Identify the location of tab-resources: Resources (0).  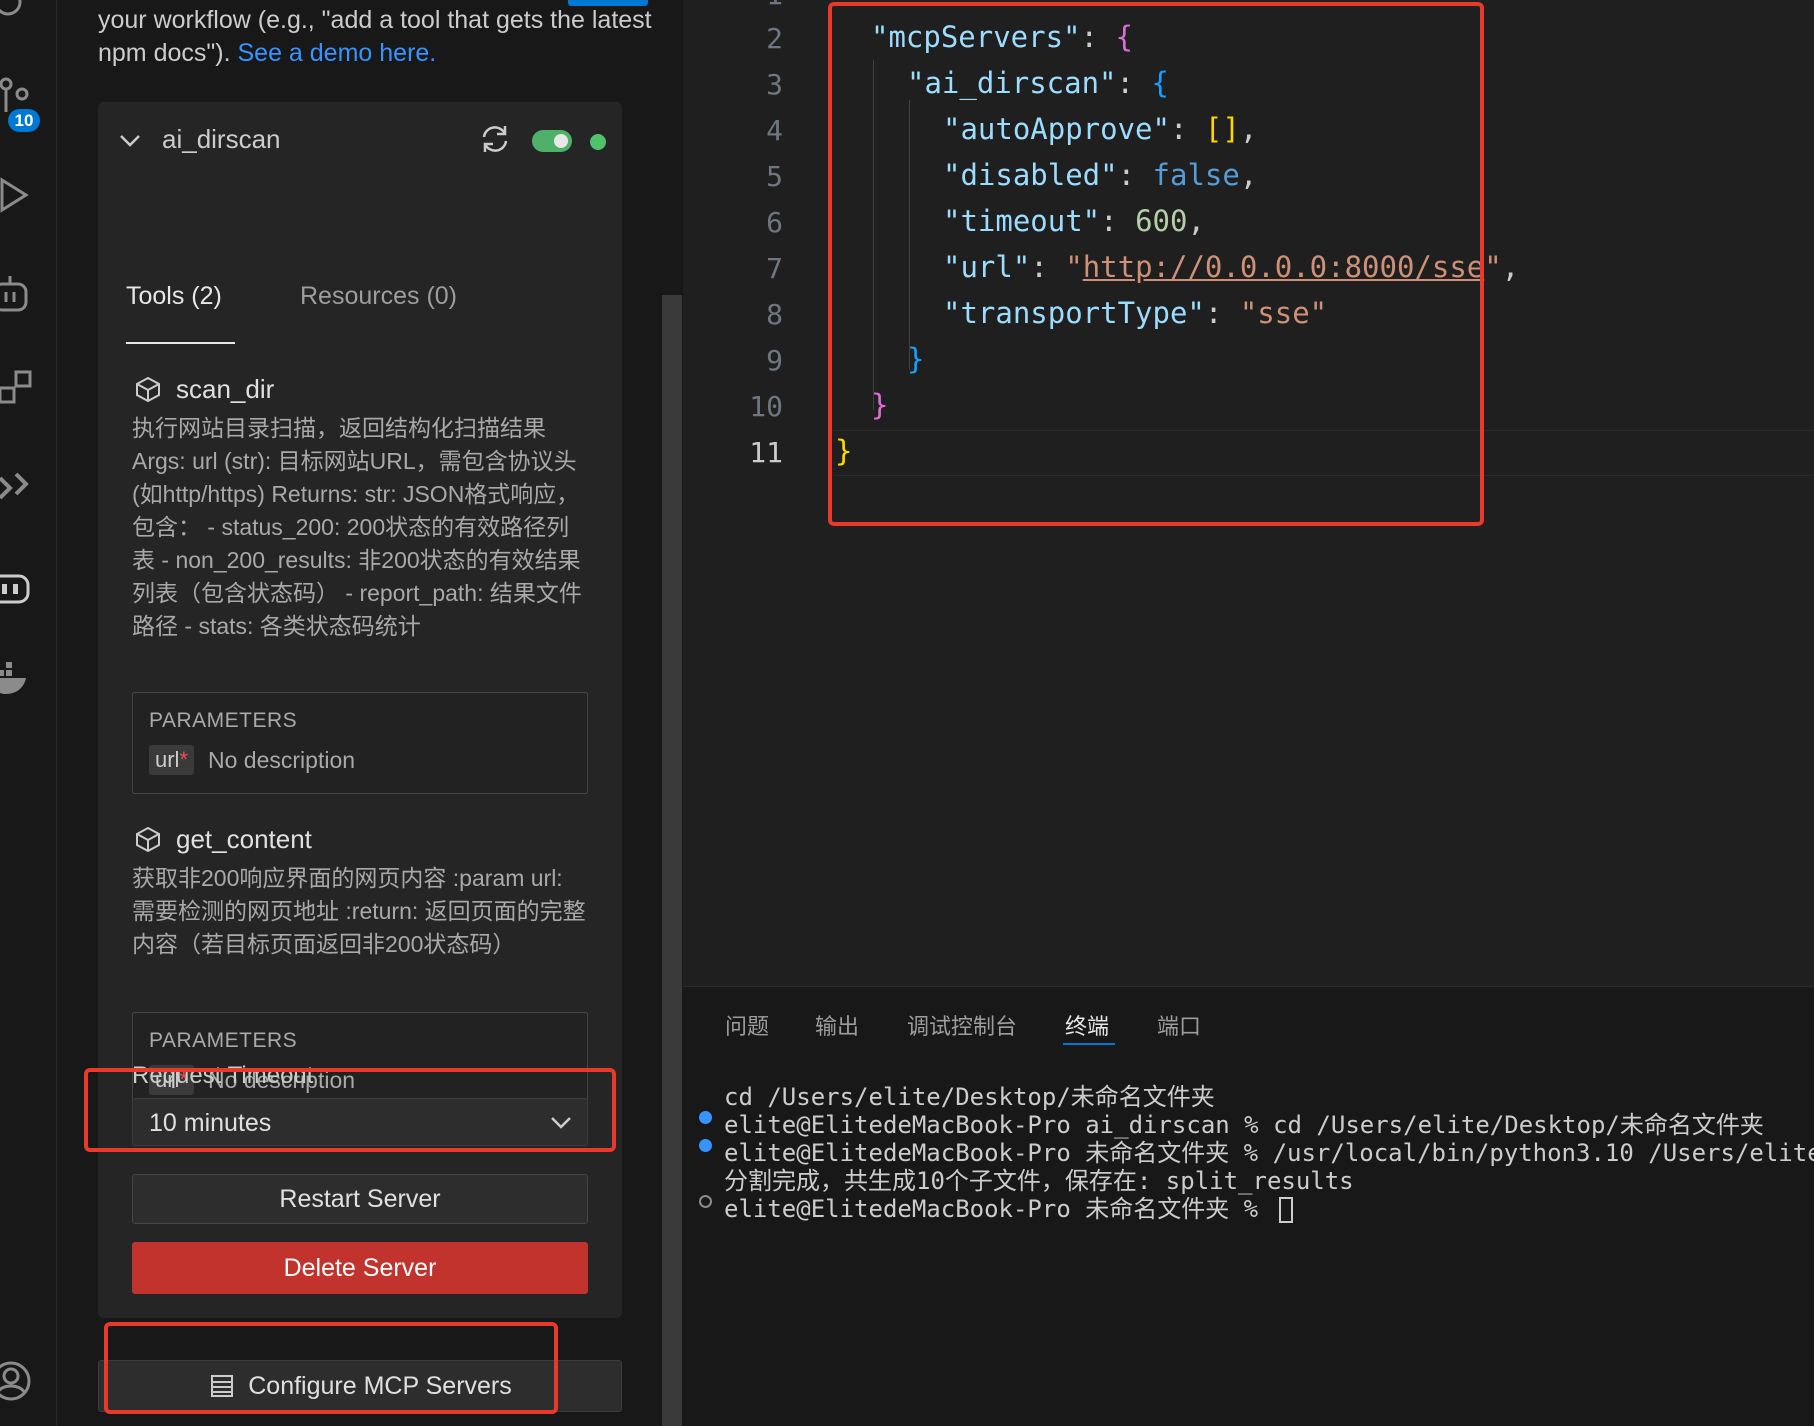
(378, 296).